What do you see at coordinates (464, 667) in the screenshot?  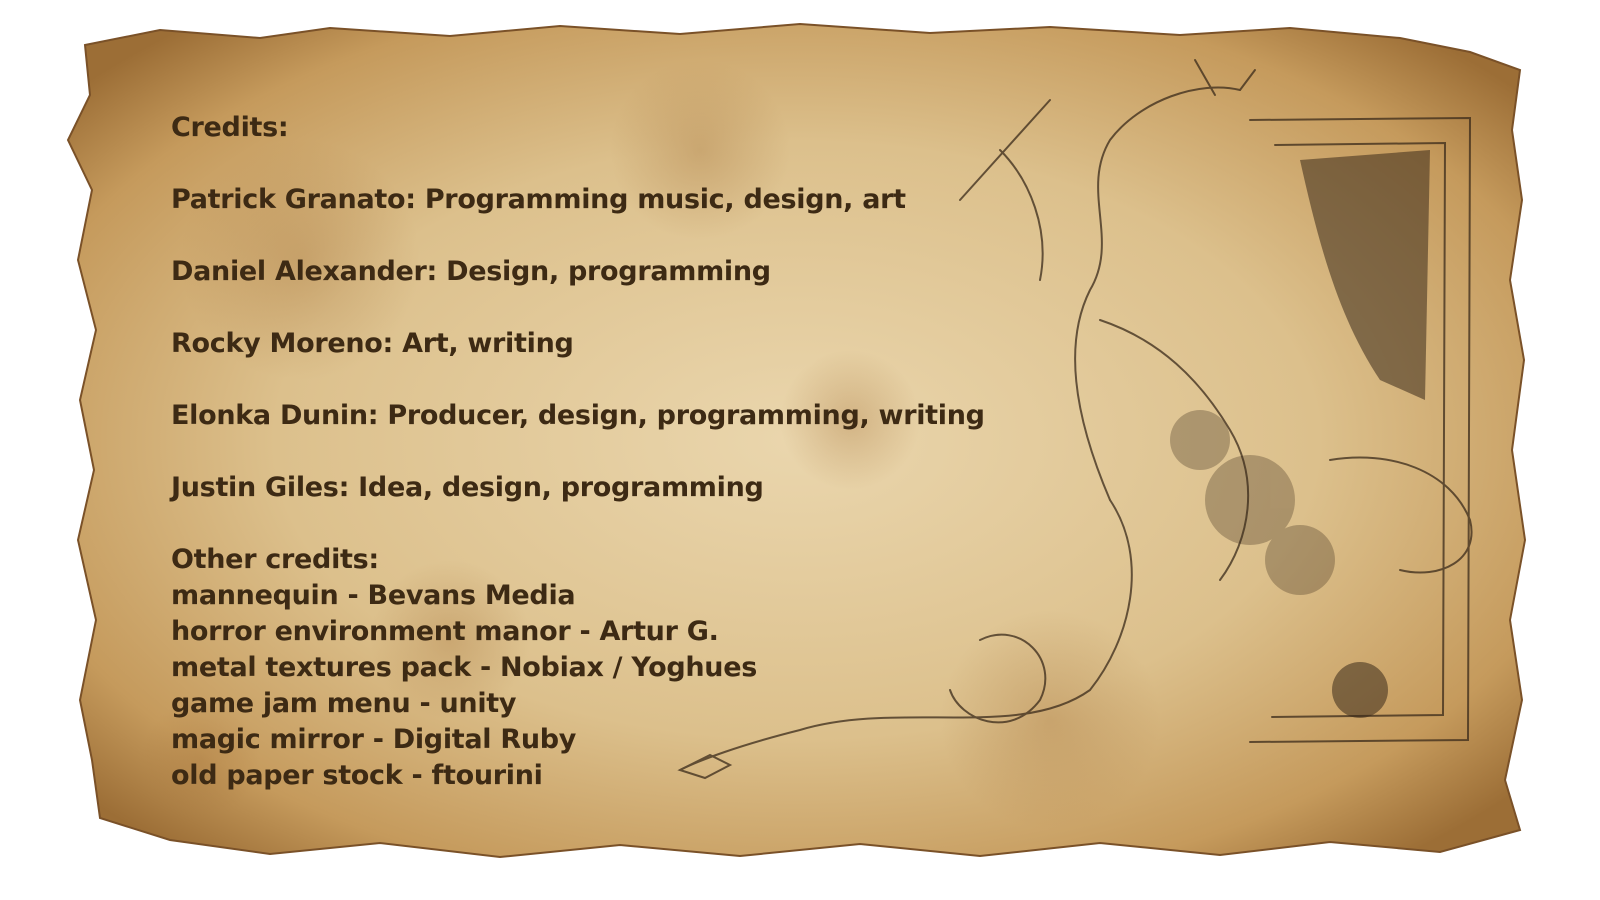 I see `credit-line-other: metal textures pack - Nobiax / Yoghues` at bounding box center [464, 667].